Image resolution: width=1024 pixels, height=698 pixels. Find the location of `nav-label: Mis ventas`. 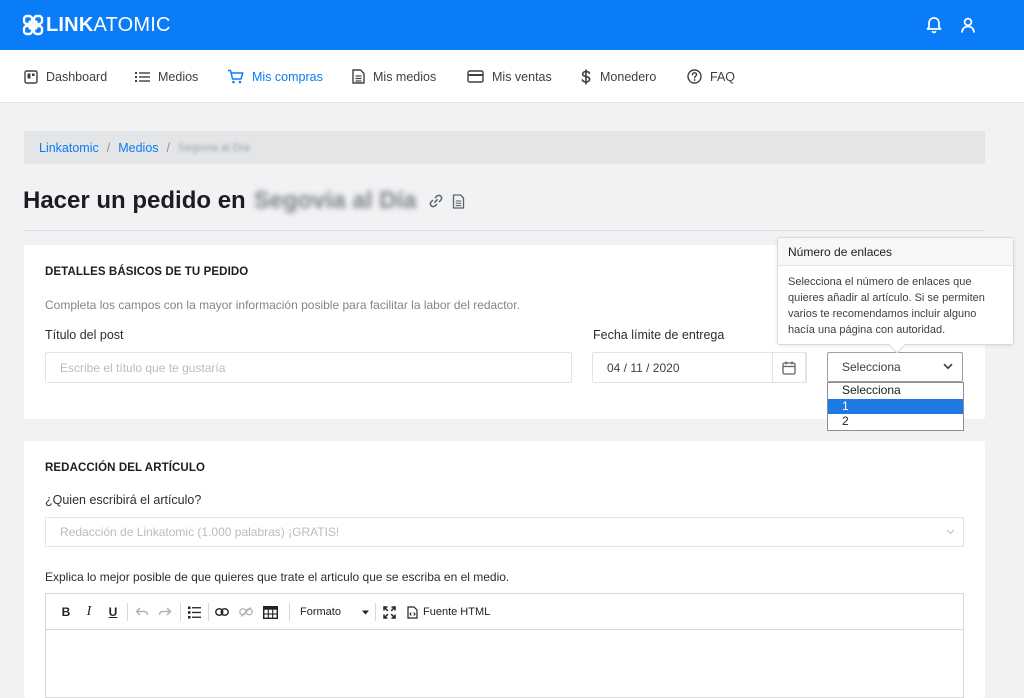

nav-label: Mis ventas is located at coordinates (522, 76).